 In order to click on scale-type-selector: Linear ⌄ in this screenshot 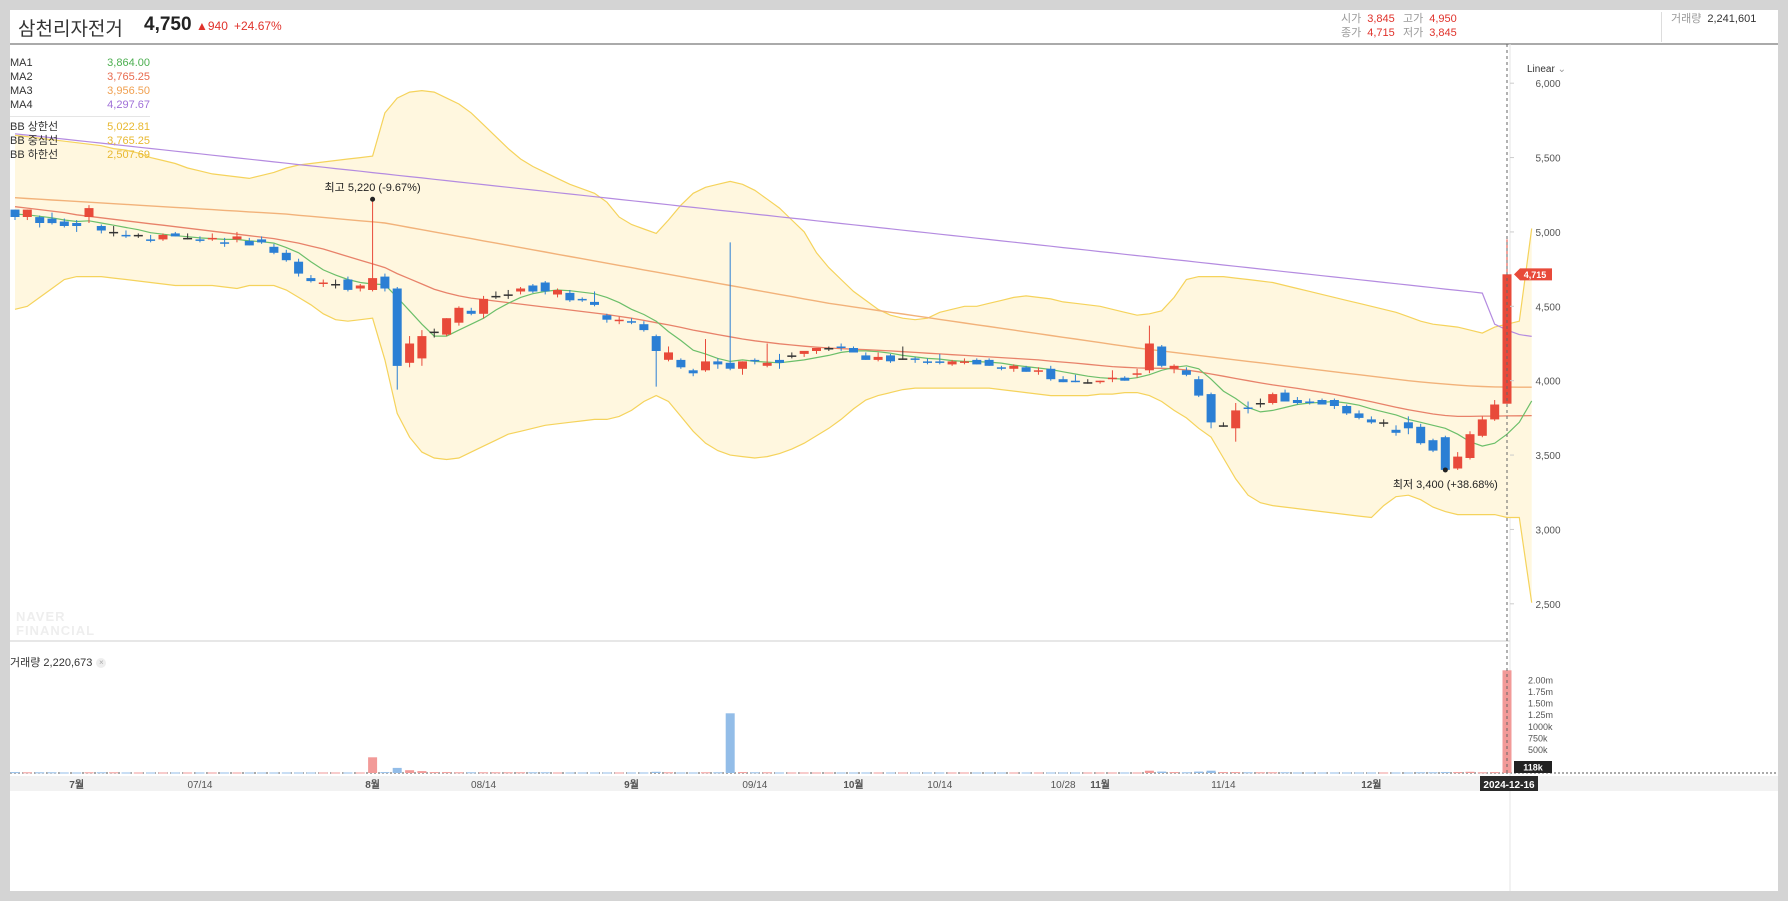, I will do `click(1546, 69)`.